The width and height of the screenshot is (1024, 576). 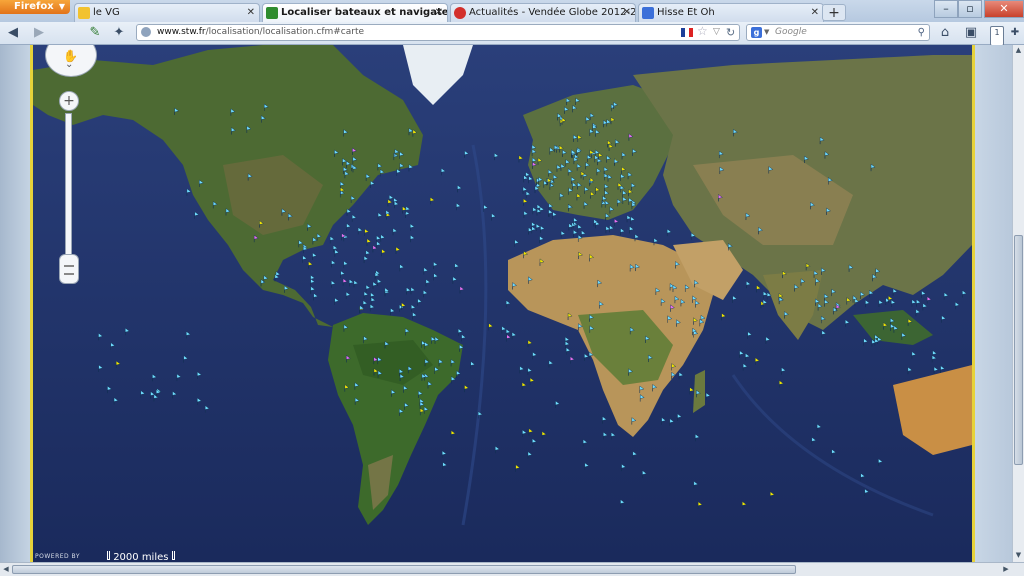 I want to click on forward-button-icon: ▶, so click(x=39, y=33).